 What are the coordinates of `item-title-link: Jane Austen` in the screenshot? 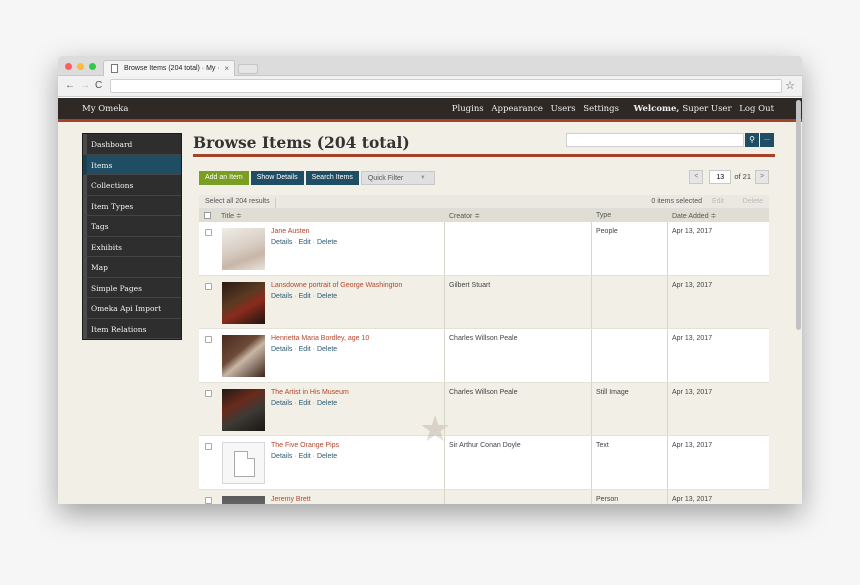 It's located at (290, 231).